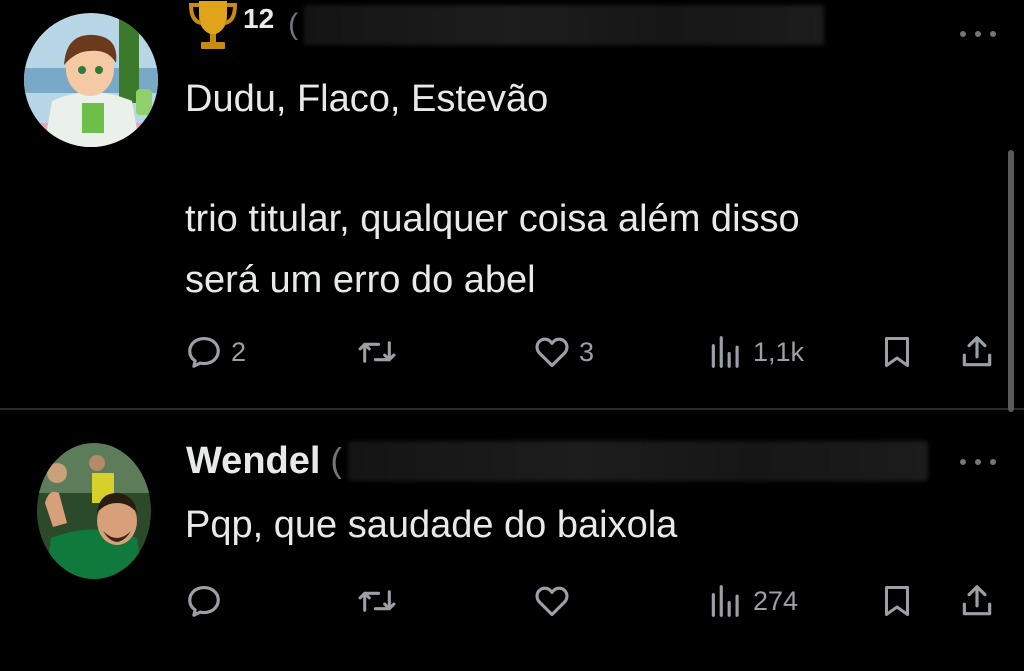 This screenshot has height=671, width=1024. I want to click on views-button: 1,1k, so click(755, 352).